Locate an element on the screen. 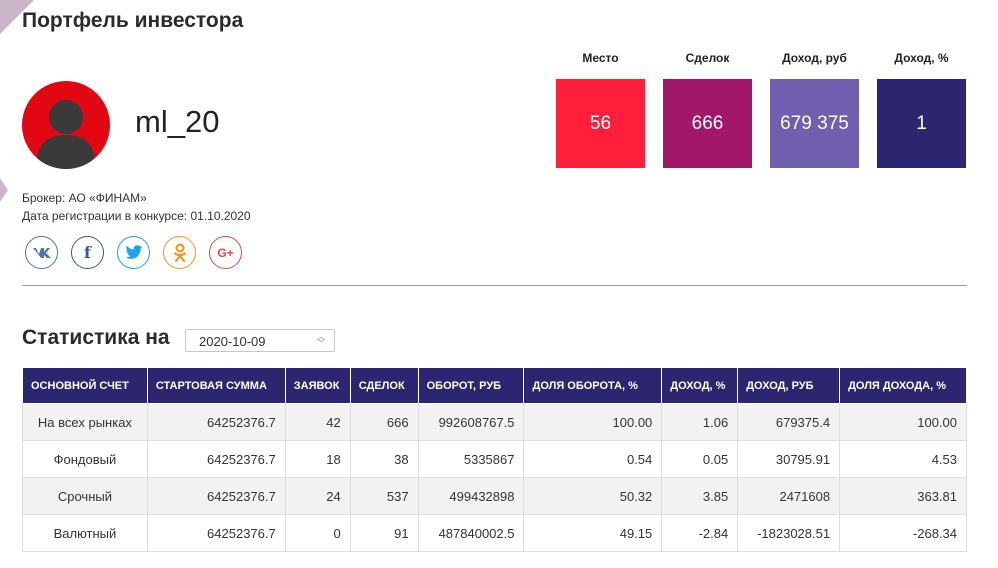 Image resolution: width=998 pixels, height=568 pixels. odnoklassniki-icon is located at coordinates (179, 252).